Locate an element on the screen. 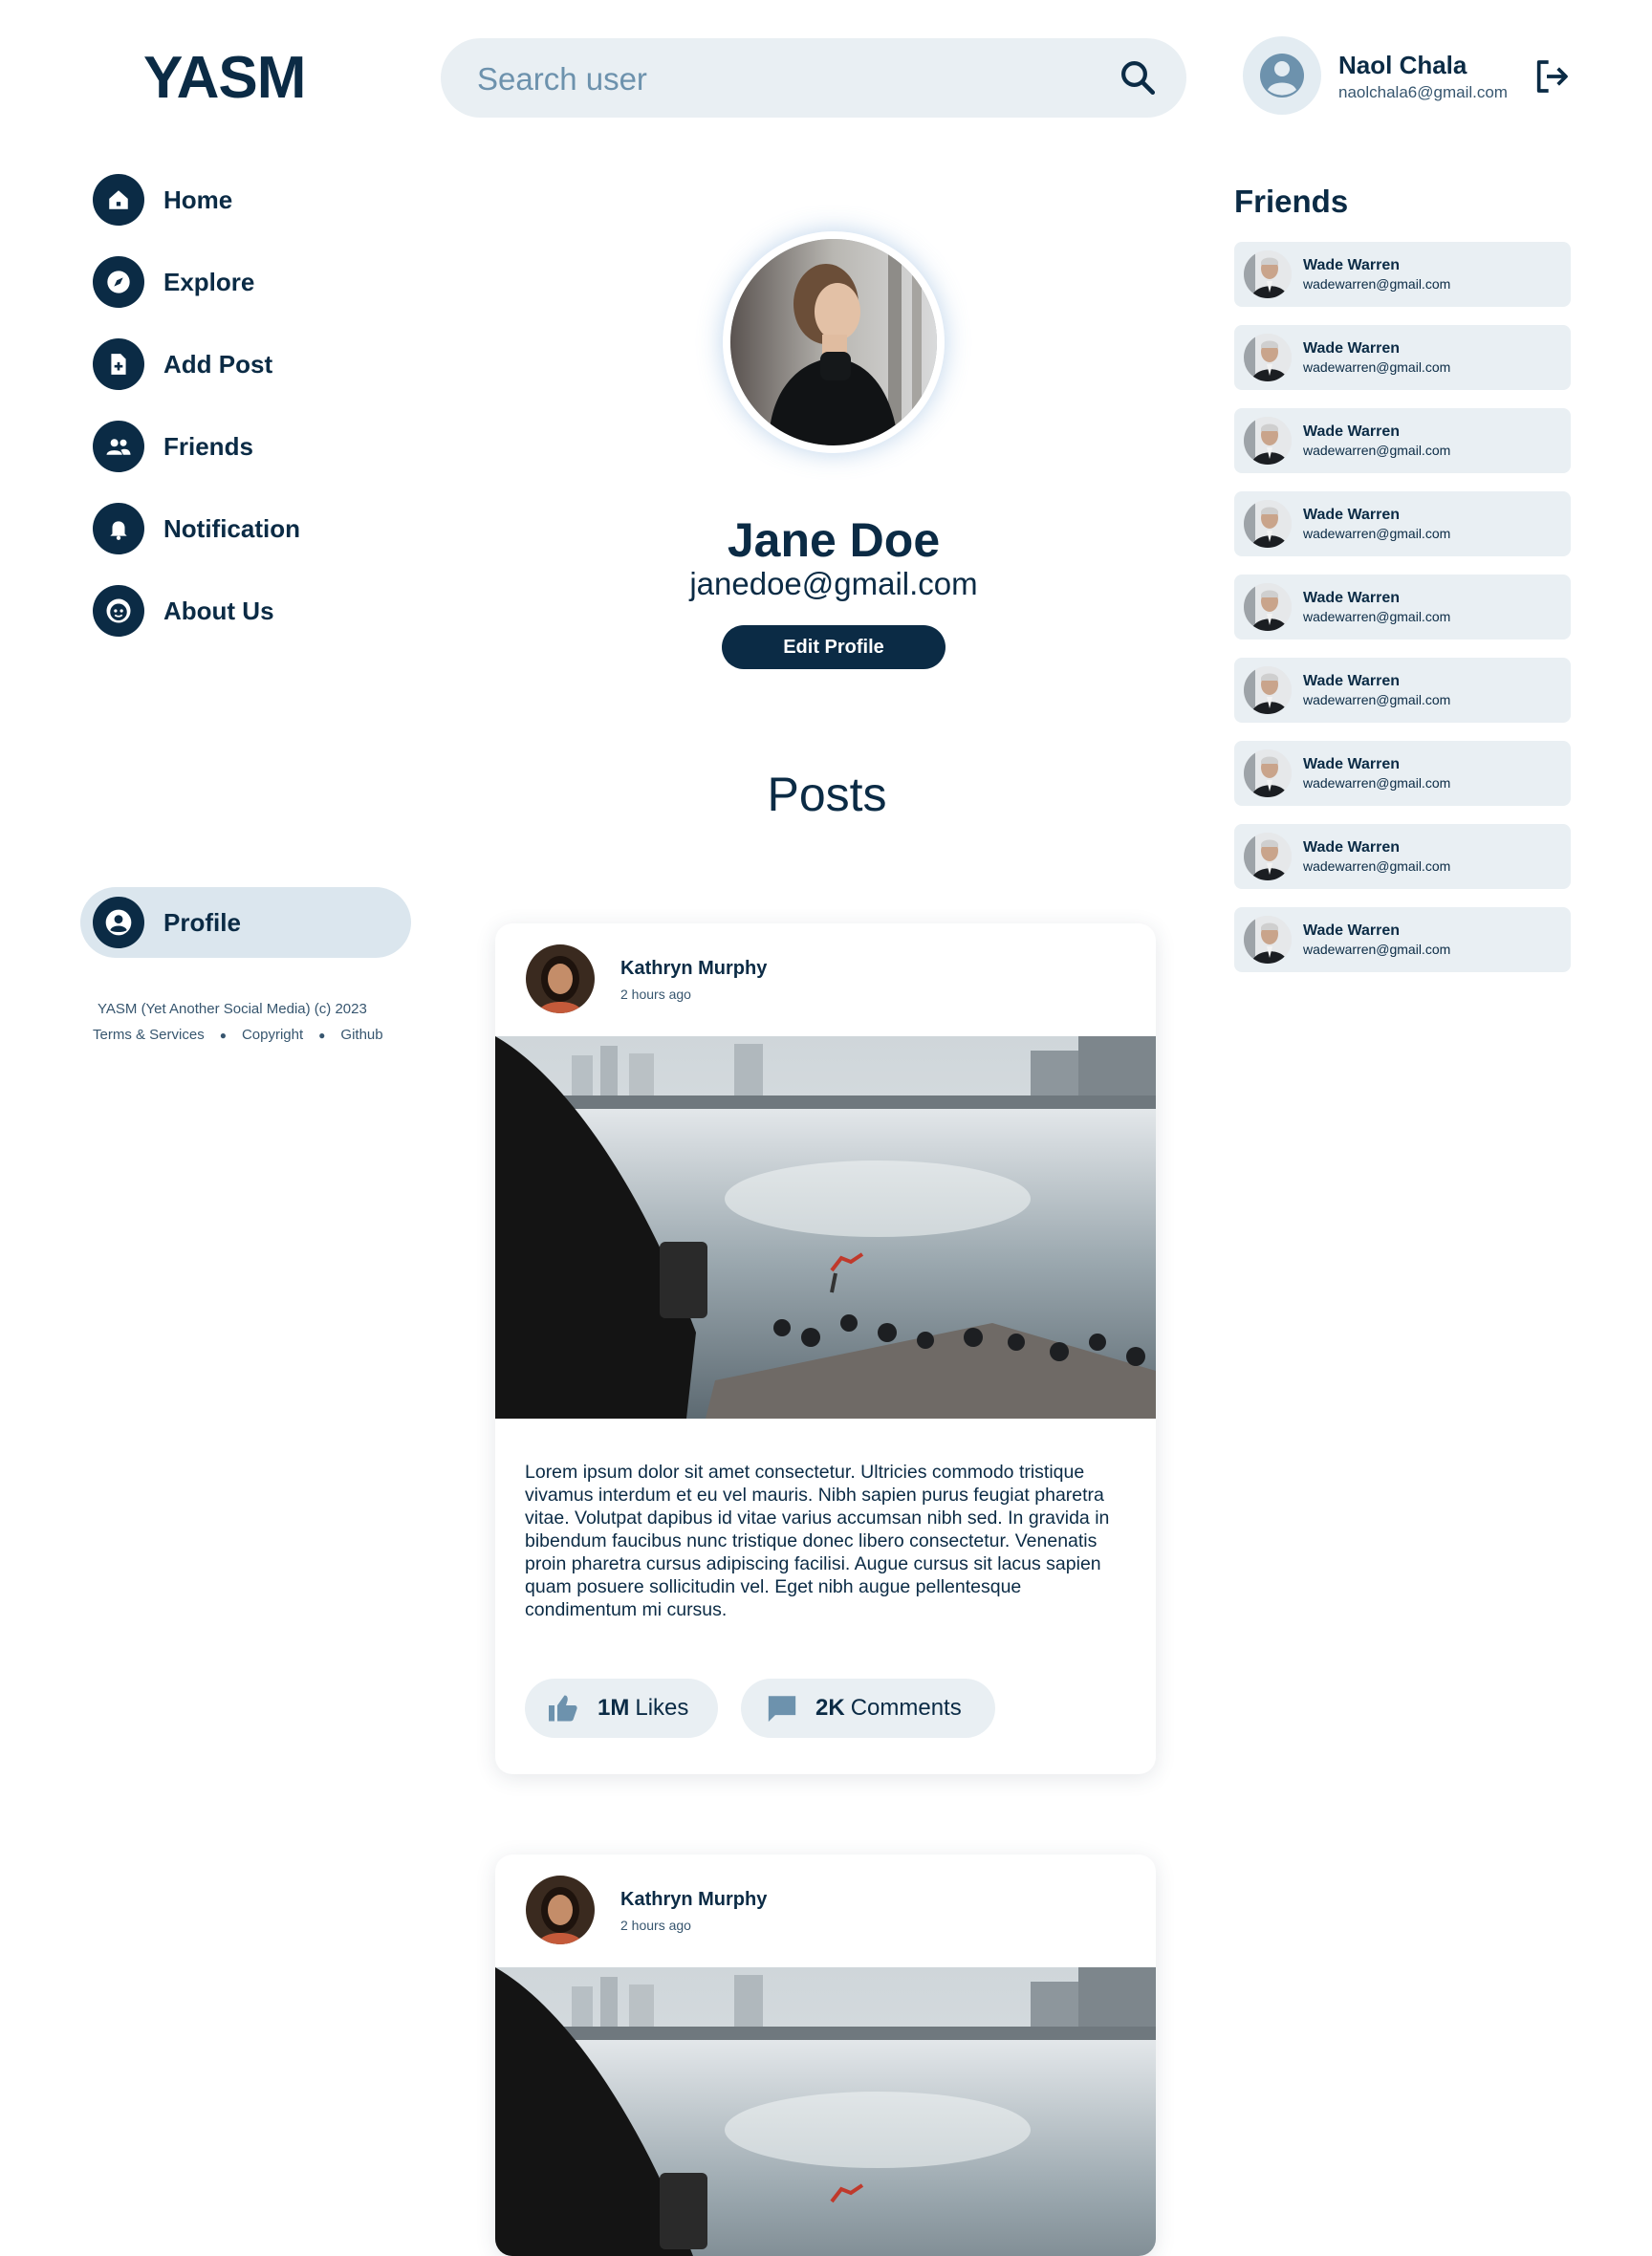 The height and width of the screenshot is (2256, 1652). nav-item-notification: Notification is located at coordinates (196, 528).